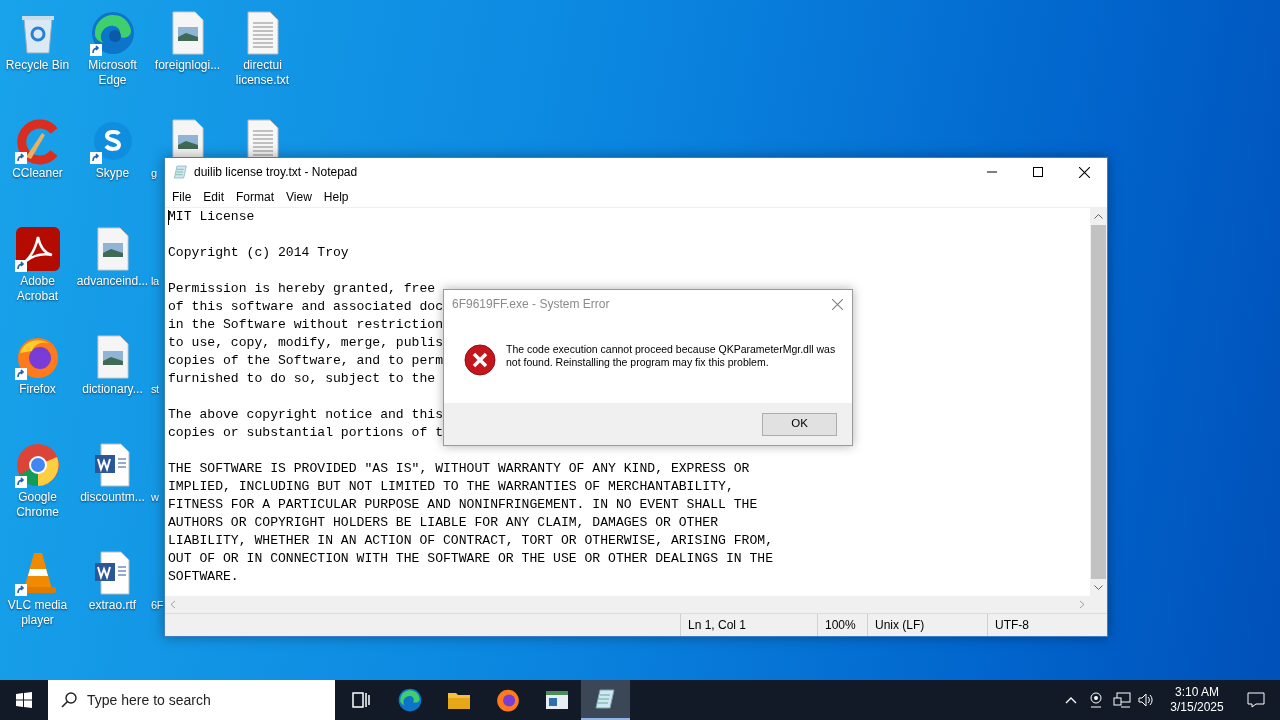 The height and width of the screenshot is (720, 1280). I want to click on text-line: FITNESS FOR A PARTICULAR PURPOSE AND NONINFRINGEMENT. IN NO EVENT SHALL THE, so click(463, 505).